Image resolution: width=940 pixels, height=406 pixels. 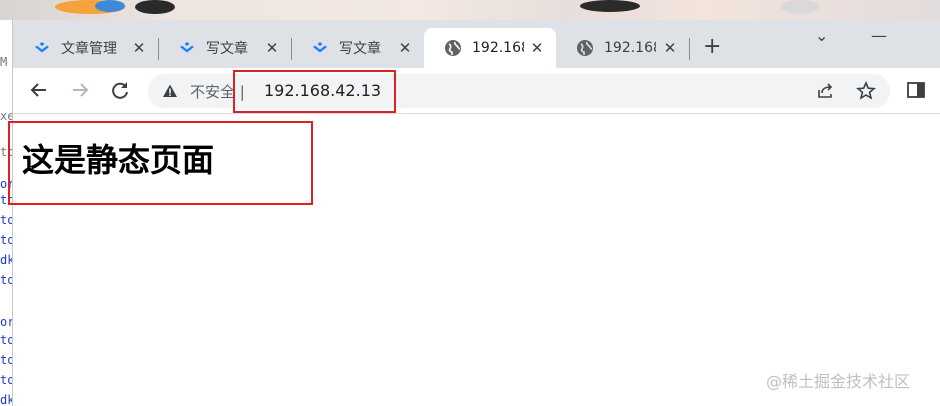 I want to click on back-arrow-icon, so click(x=39, y=90).